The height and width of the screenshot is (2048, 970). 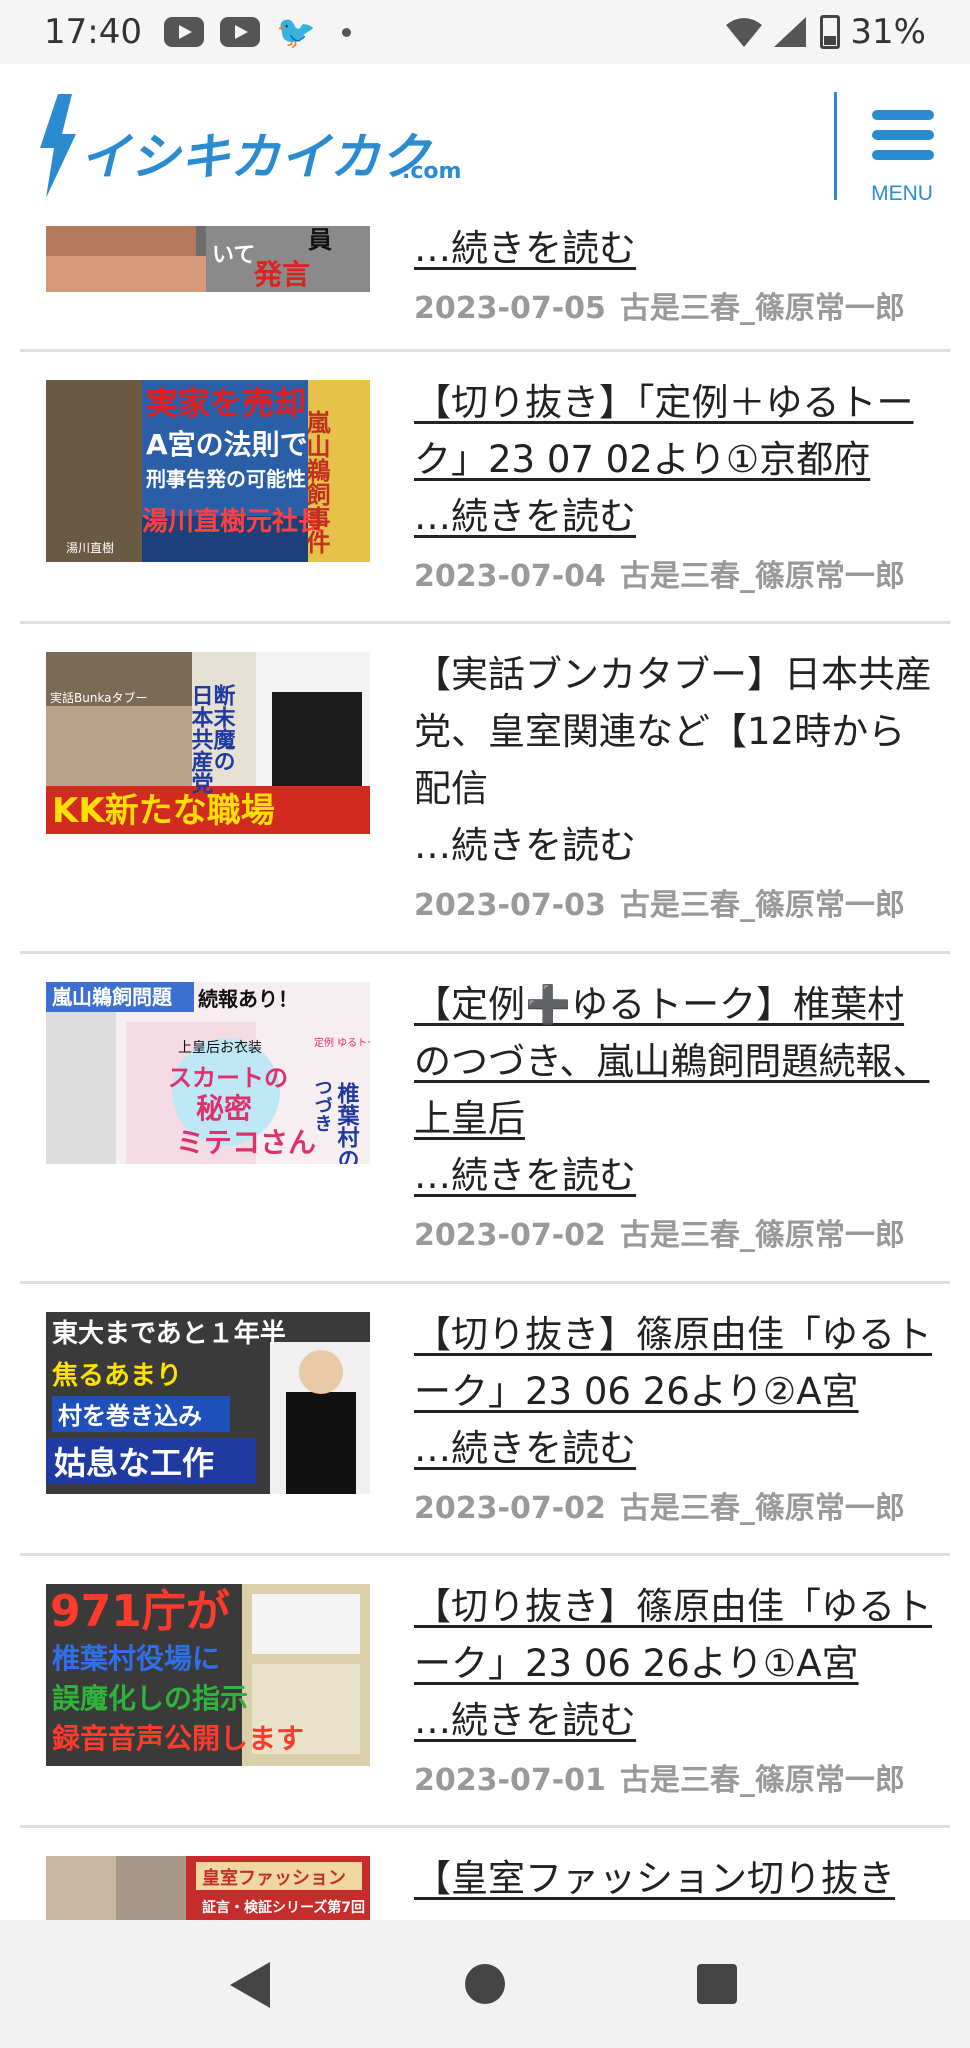 I want to click on header-divider, so click(x=835, y=146).